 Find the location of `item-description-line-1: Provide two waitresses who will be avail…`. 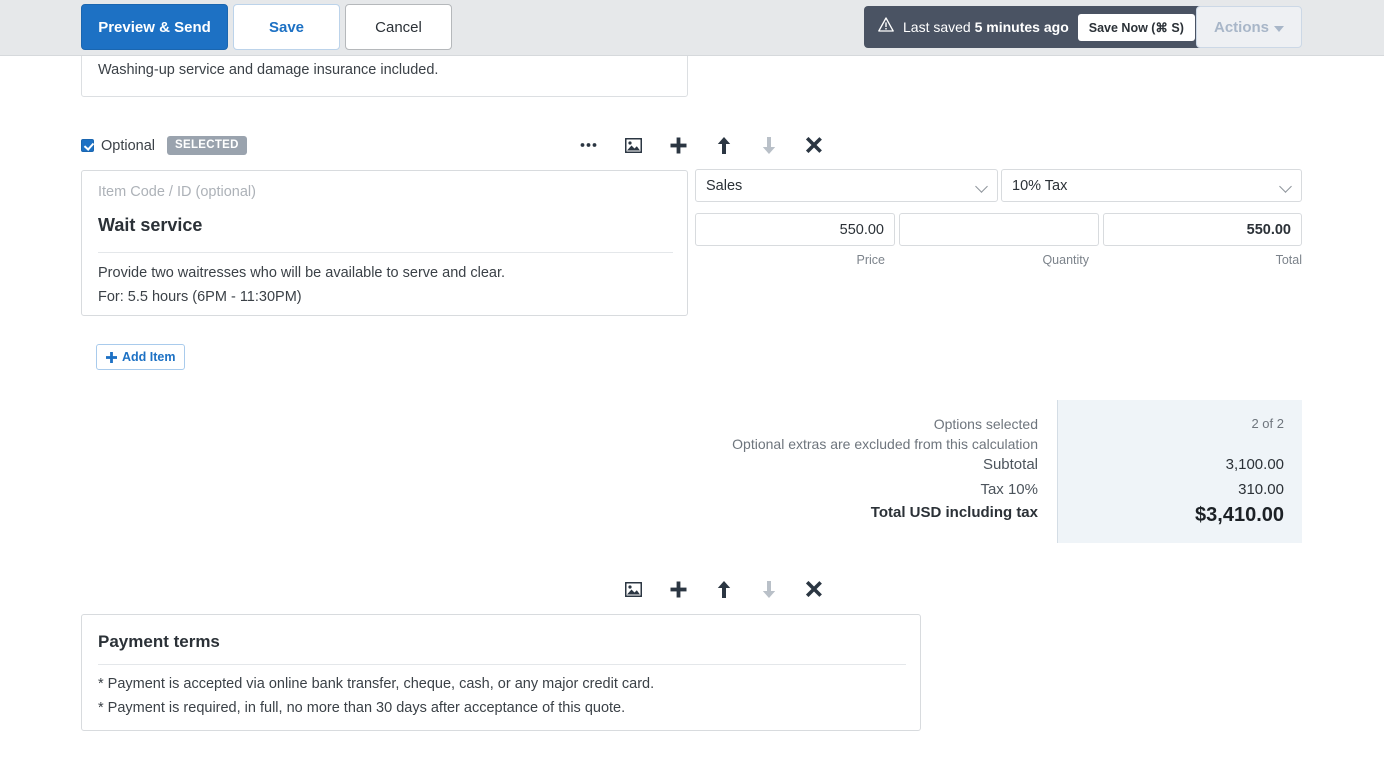

item-description-line-1: Provide two waitresses who will be avail… is located at coordinates (302, 273).